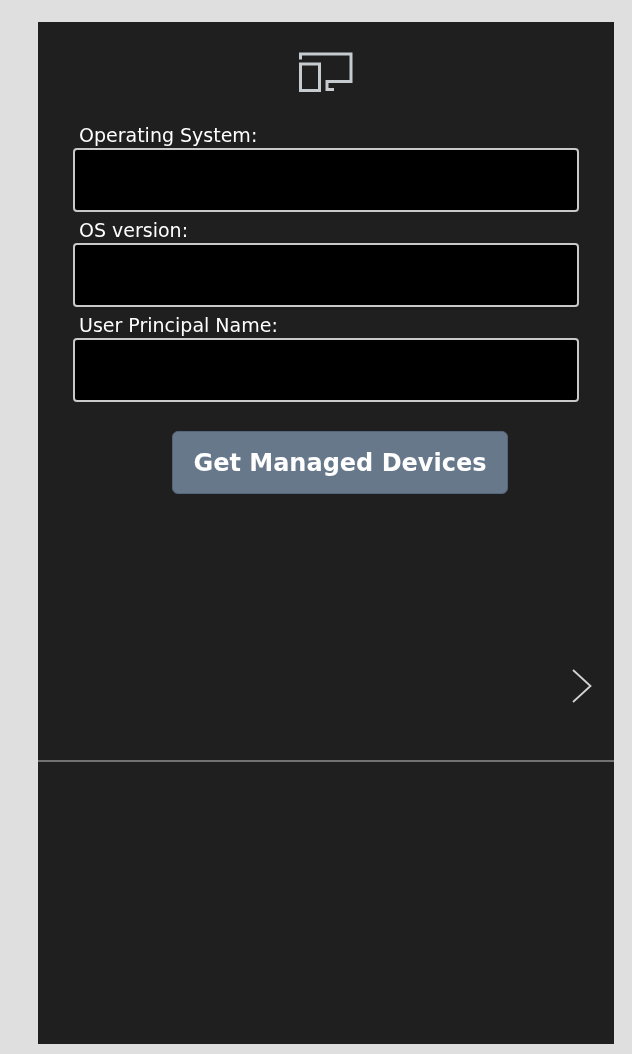  What do you see at coordinates (168, 135) in the screenshot?
I see `field-label: Operating System:` at bounding box center [168, 135].